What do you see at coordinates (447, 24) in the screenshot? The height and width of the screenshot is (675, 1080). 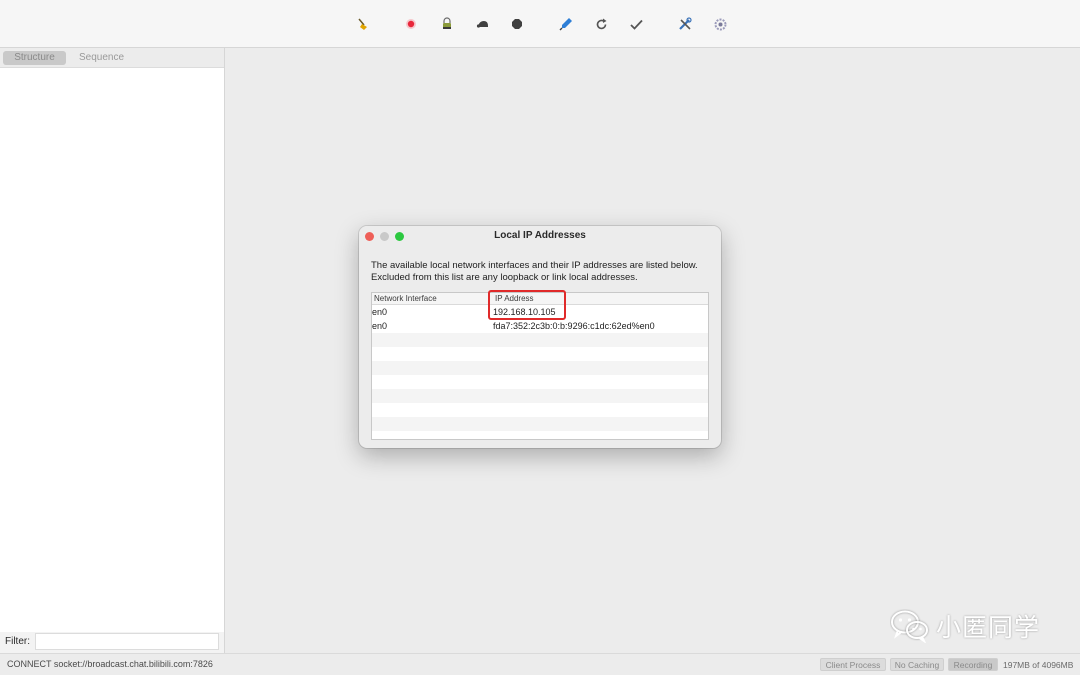 I see `lock-icon` at bounding box center [447, 24].